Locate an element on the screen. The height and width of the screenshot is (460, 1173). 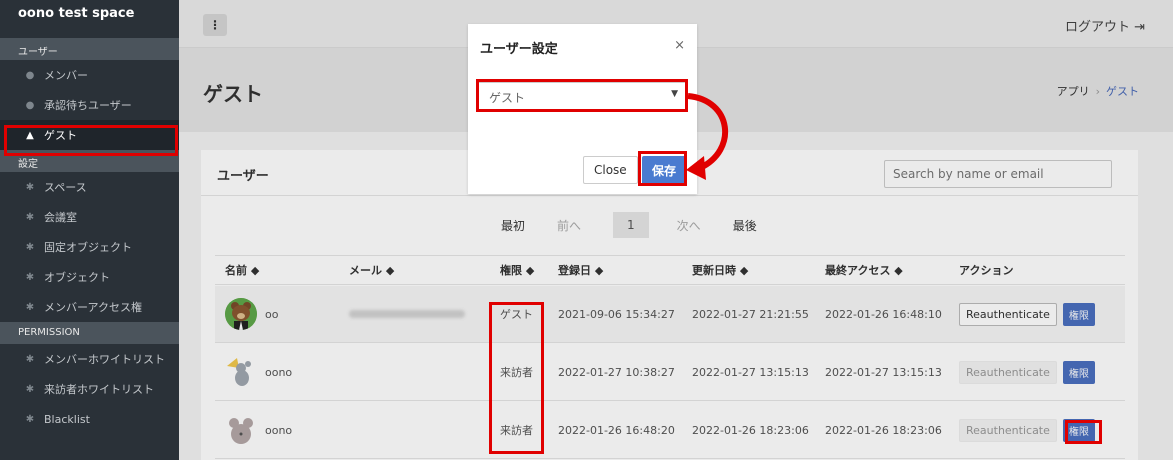
close-button: Close is located at coordinates (610, 170).